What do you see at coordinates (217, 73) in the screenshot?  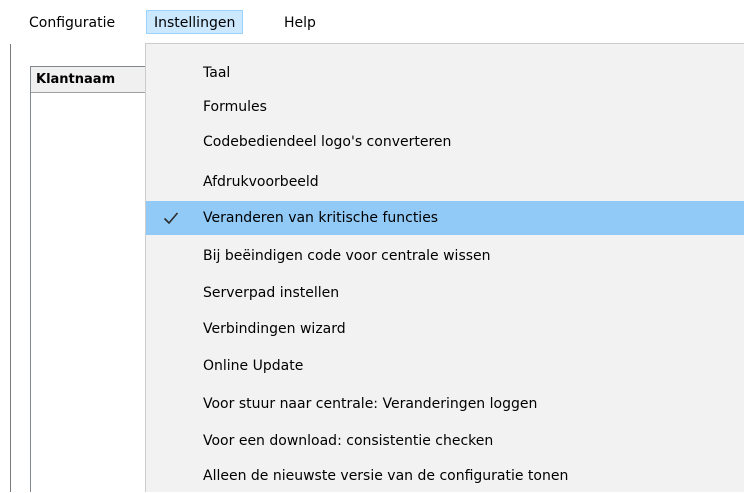 I see `menu-item-label: Taal` at bounding box center [217, 73].